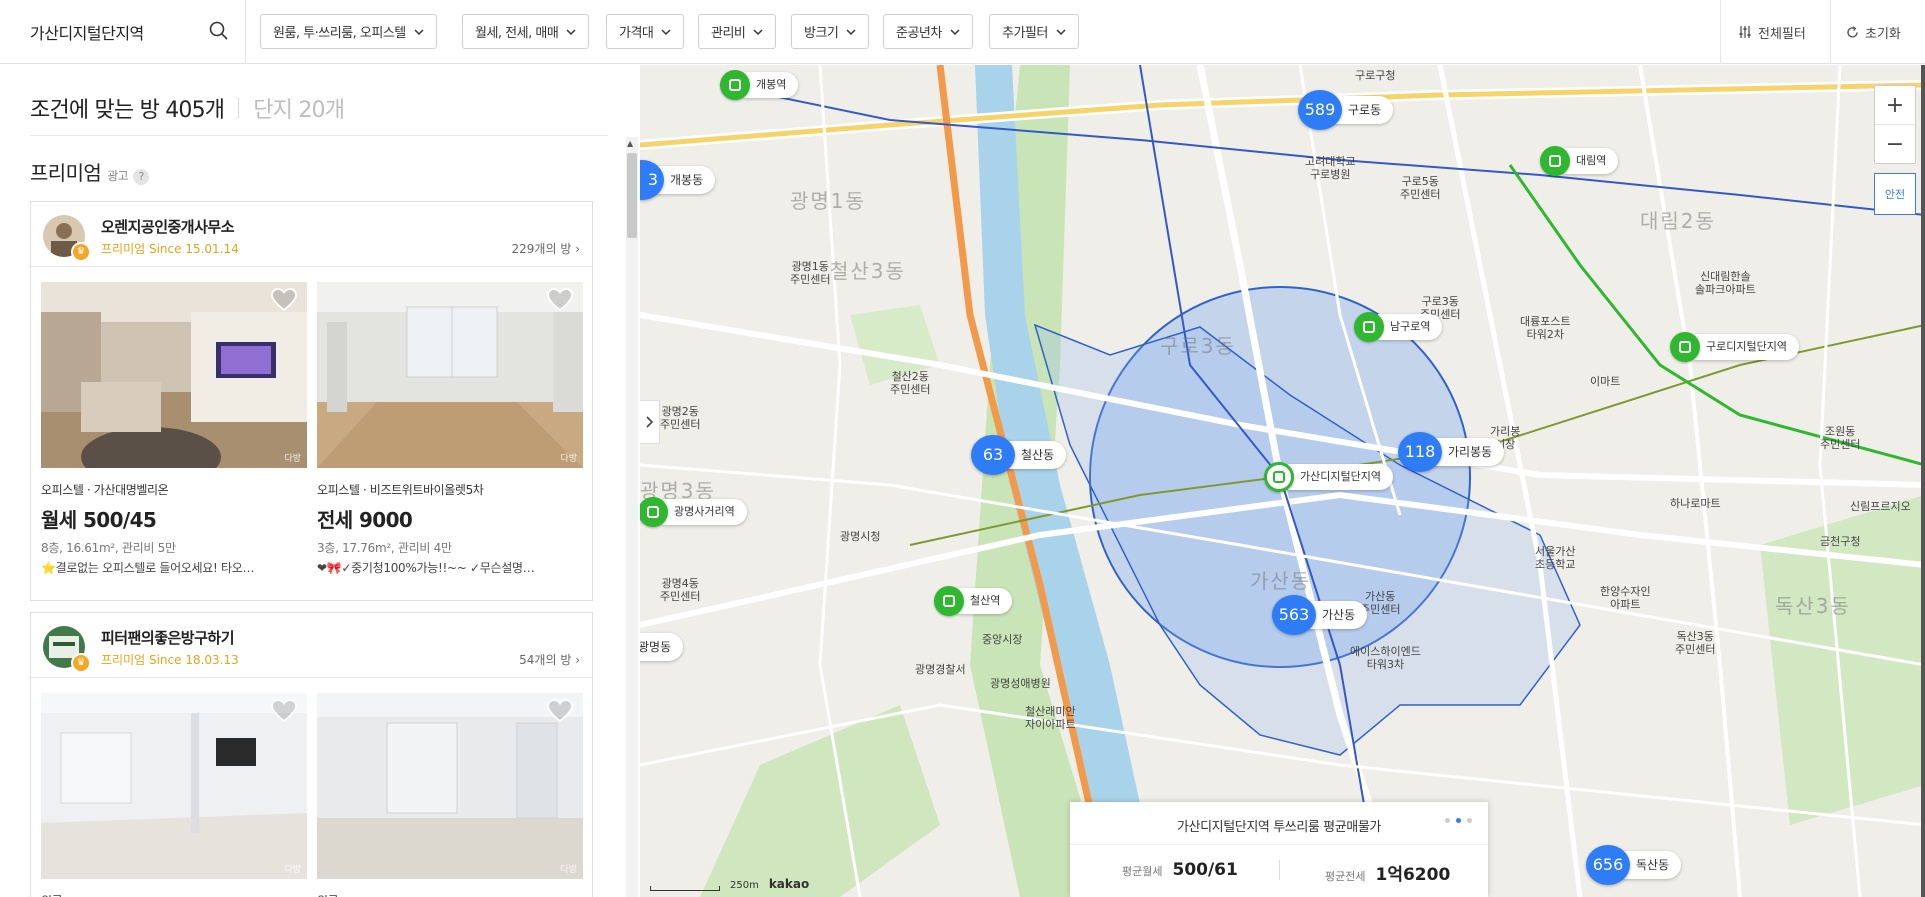 This screenshot has height=897, width=1925. I want to click on scrollbar-track, so click(632, 517).